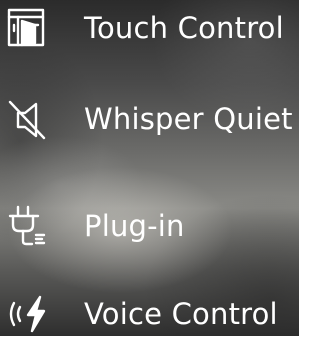 Image resolution: width=320 pixels, height=339 pixels. What do you see at coordinates (134, 226) in the screenshot?
I see `feature-label-plug-in: Plug-in` at bounding box center [134, 226].